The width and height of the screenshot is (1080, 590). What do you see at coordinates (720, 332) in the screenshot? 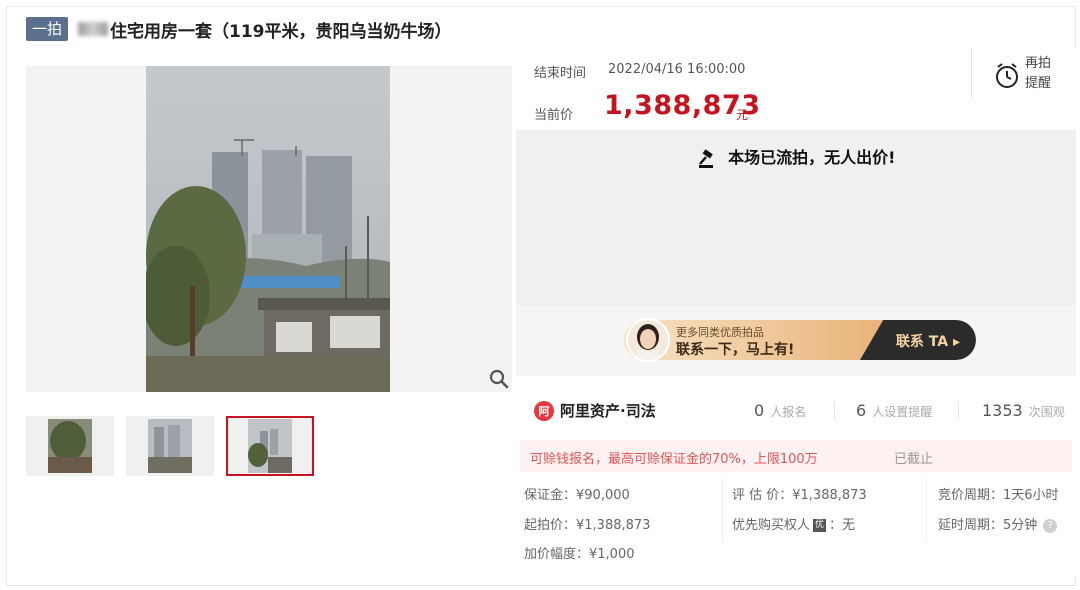
I see `banner-subtitle: 更多同类优质拍品` at bounding box center [720, 332].